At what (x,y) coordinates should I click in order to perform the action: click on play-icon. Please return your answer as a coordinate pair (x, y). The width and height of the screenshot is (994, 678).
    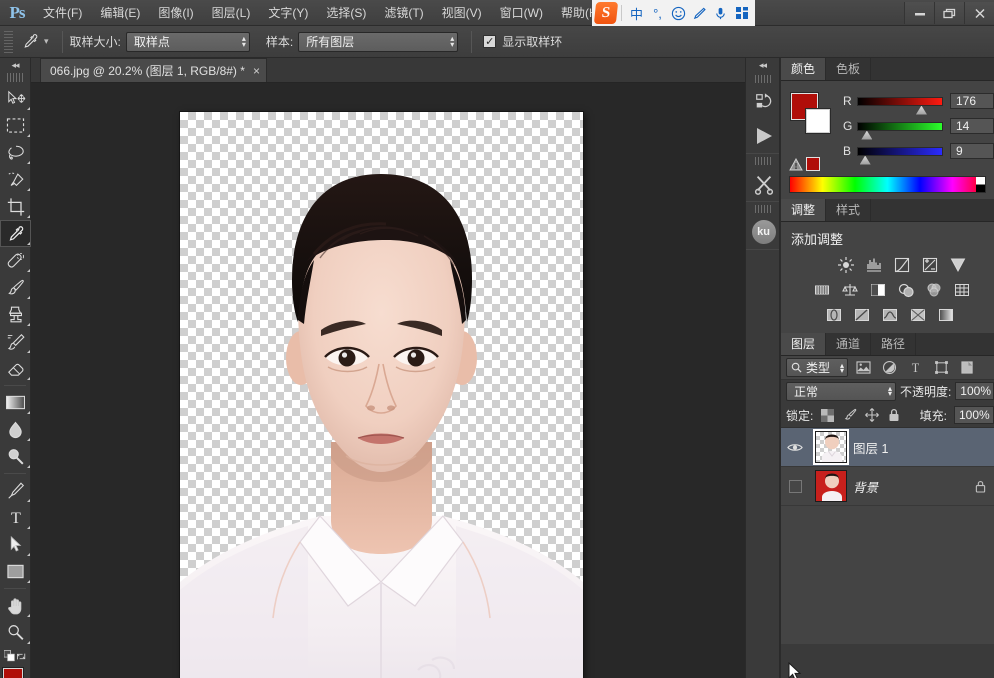
    Looking at the image, I should click on (763, 136).